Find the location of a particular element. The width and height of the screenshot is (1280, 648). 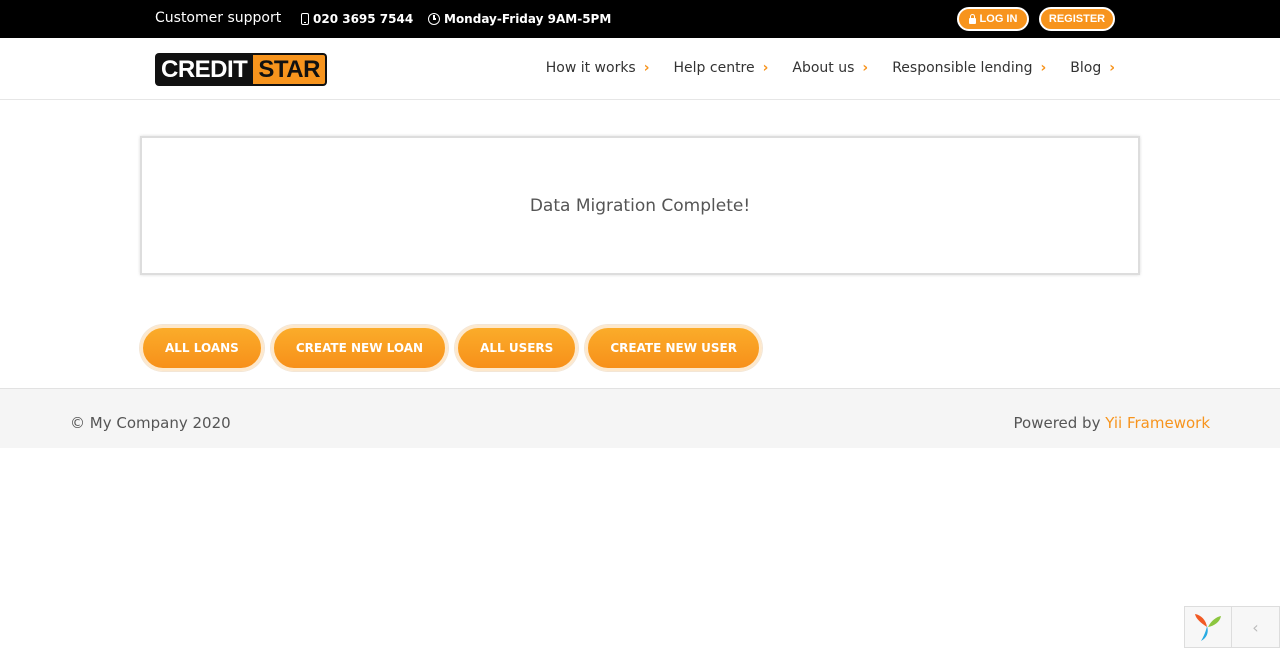

yii-logo-icon is located at coordinates (1208, 627).